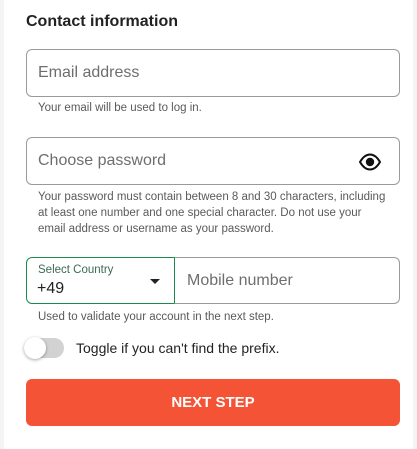 Image resolution: width=417 pixels, height=449 pixels. Describe the element at coordinates (178, 348) in the screenshot. I see `prefix-toggle-label: Toggle if you can't find the prefix.` at that location.